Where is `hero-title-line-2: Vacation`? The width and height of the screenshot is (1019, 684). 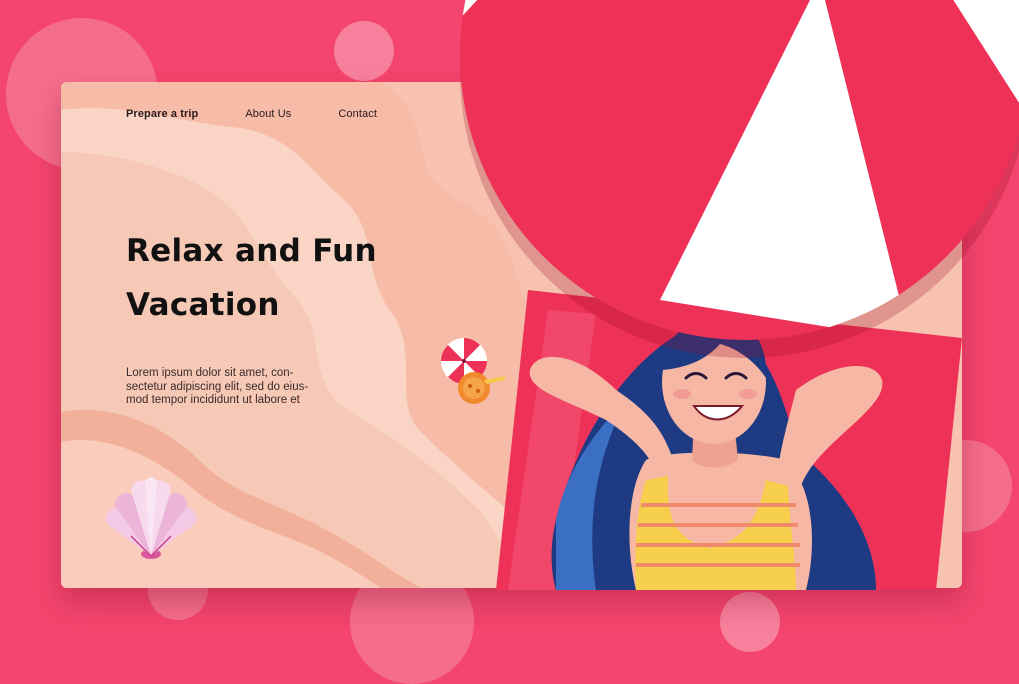 hero-title-line-2: Vacation is located at coordinates (203, 305).